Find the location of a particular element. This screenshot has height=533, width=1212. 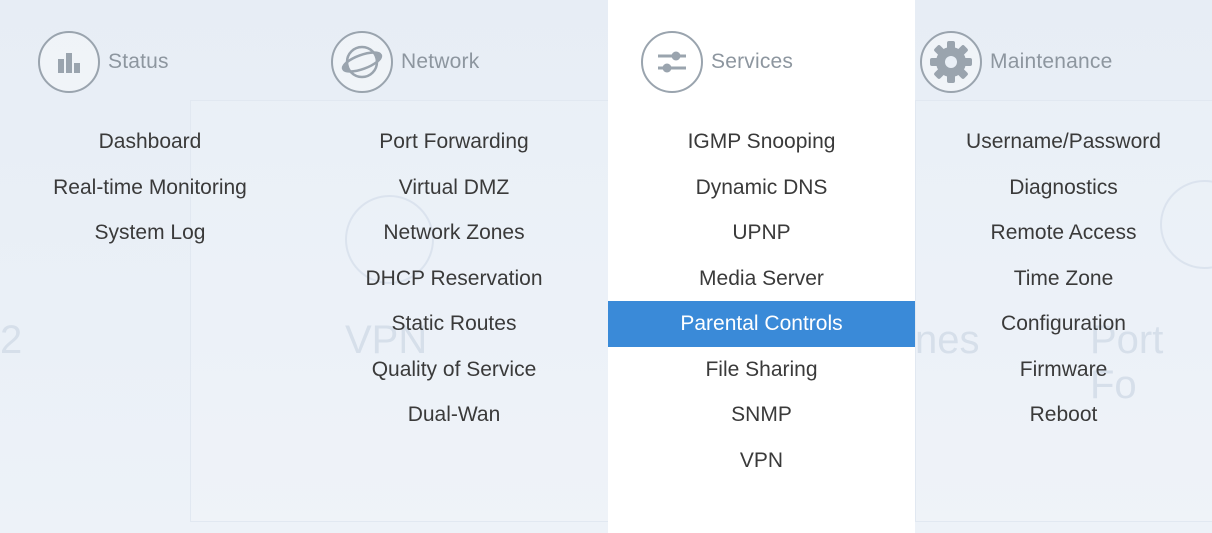

menu-item-network-zones: Network Zones is located at coordinates (454, 233).